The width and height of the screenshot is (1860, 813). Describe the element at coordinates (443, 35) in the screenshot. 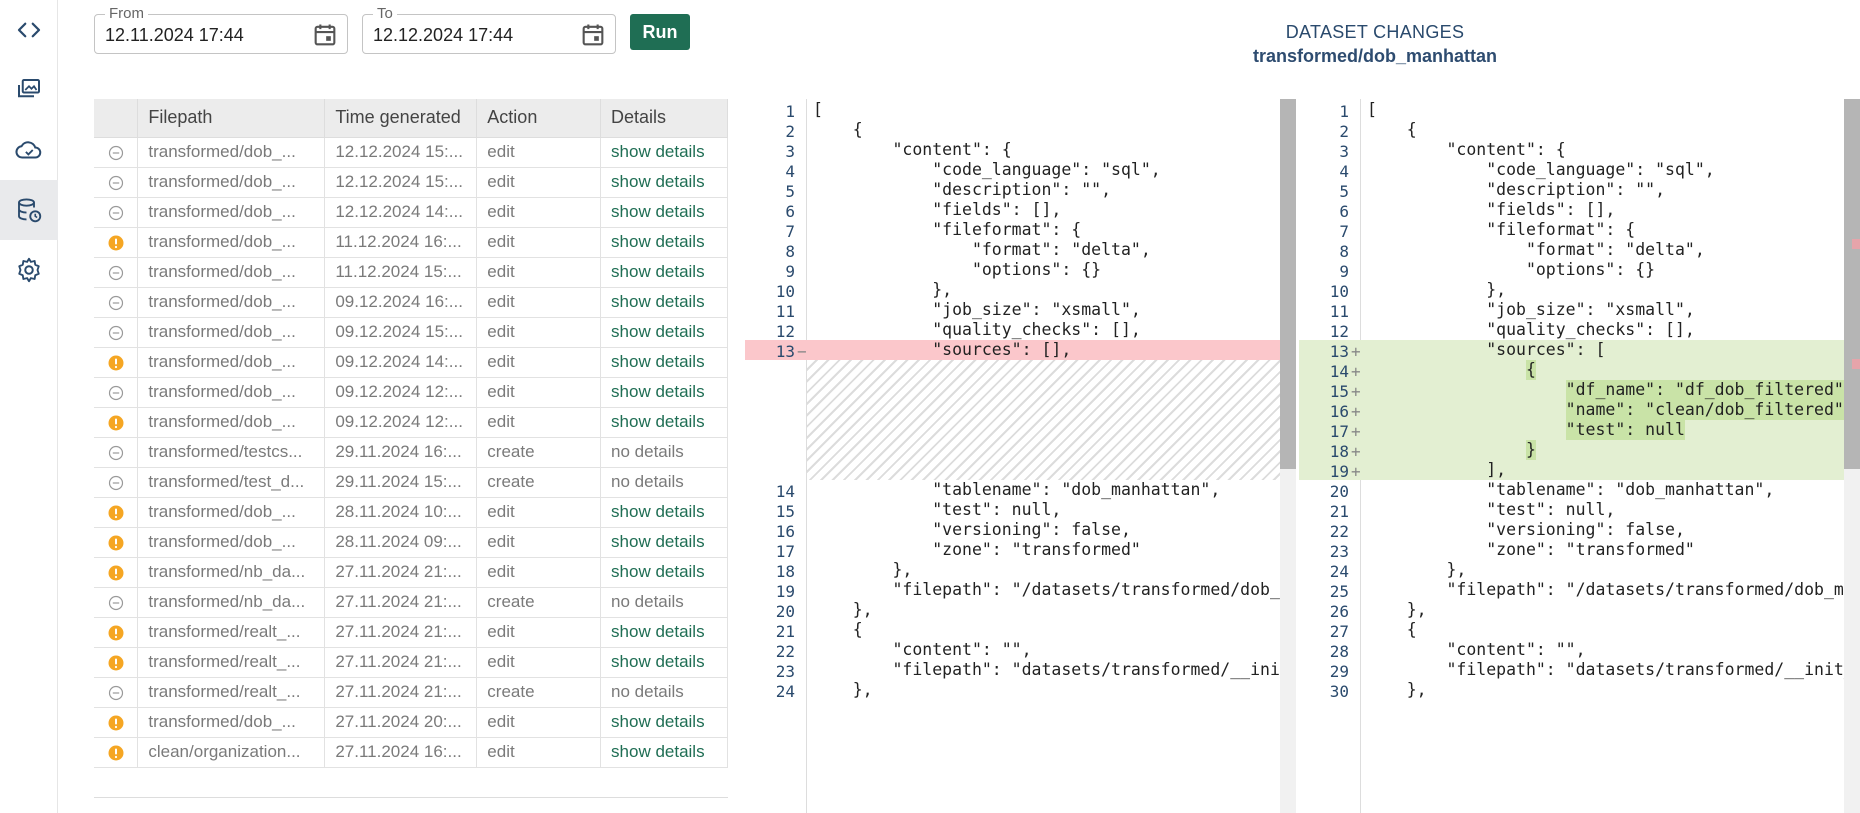

I see `to-date-value: 12.12.2024 17:44` at that location.